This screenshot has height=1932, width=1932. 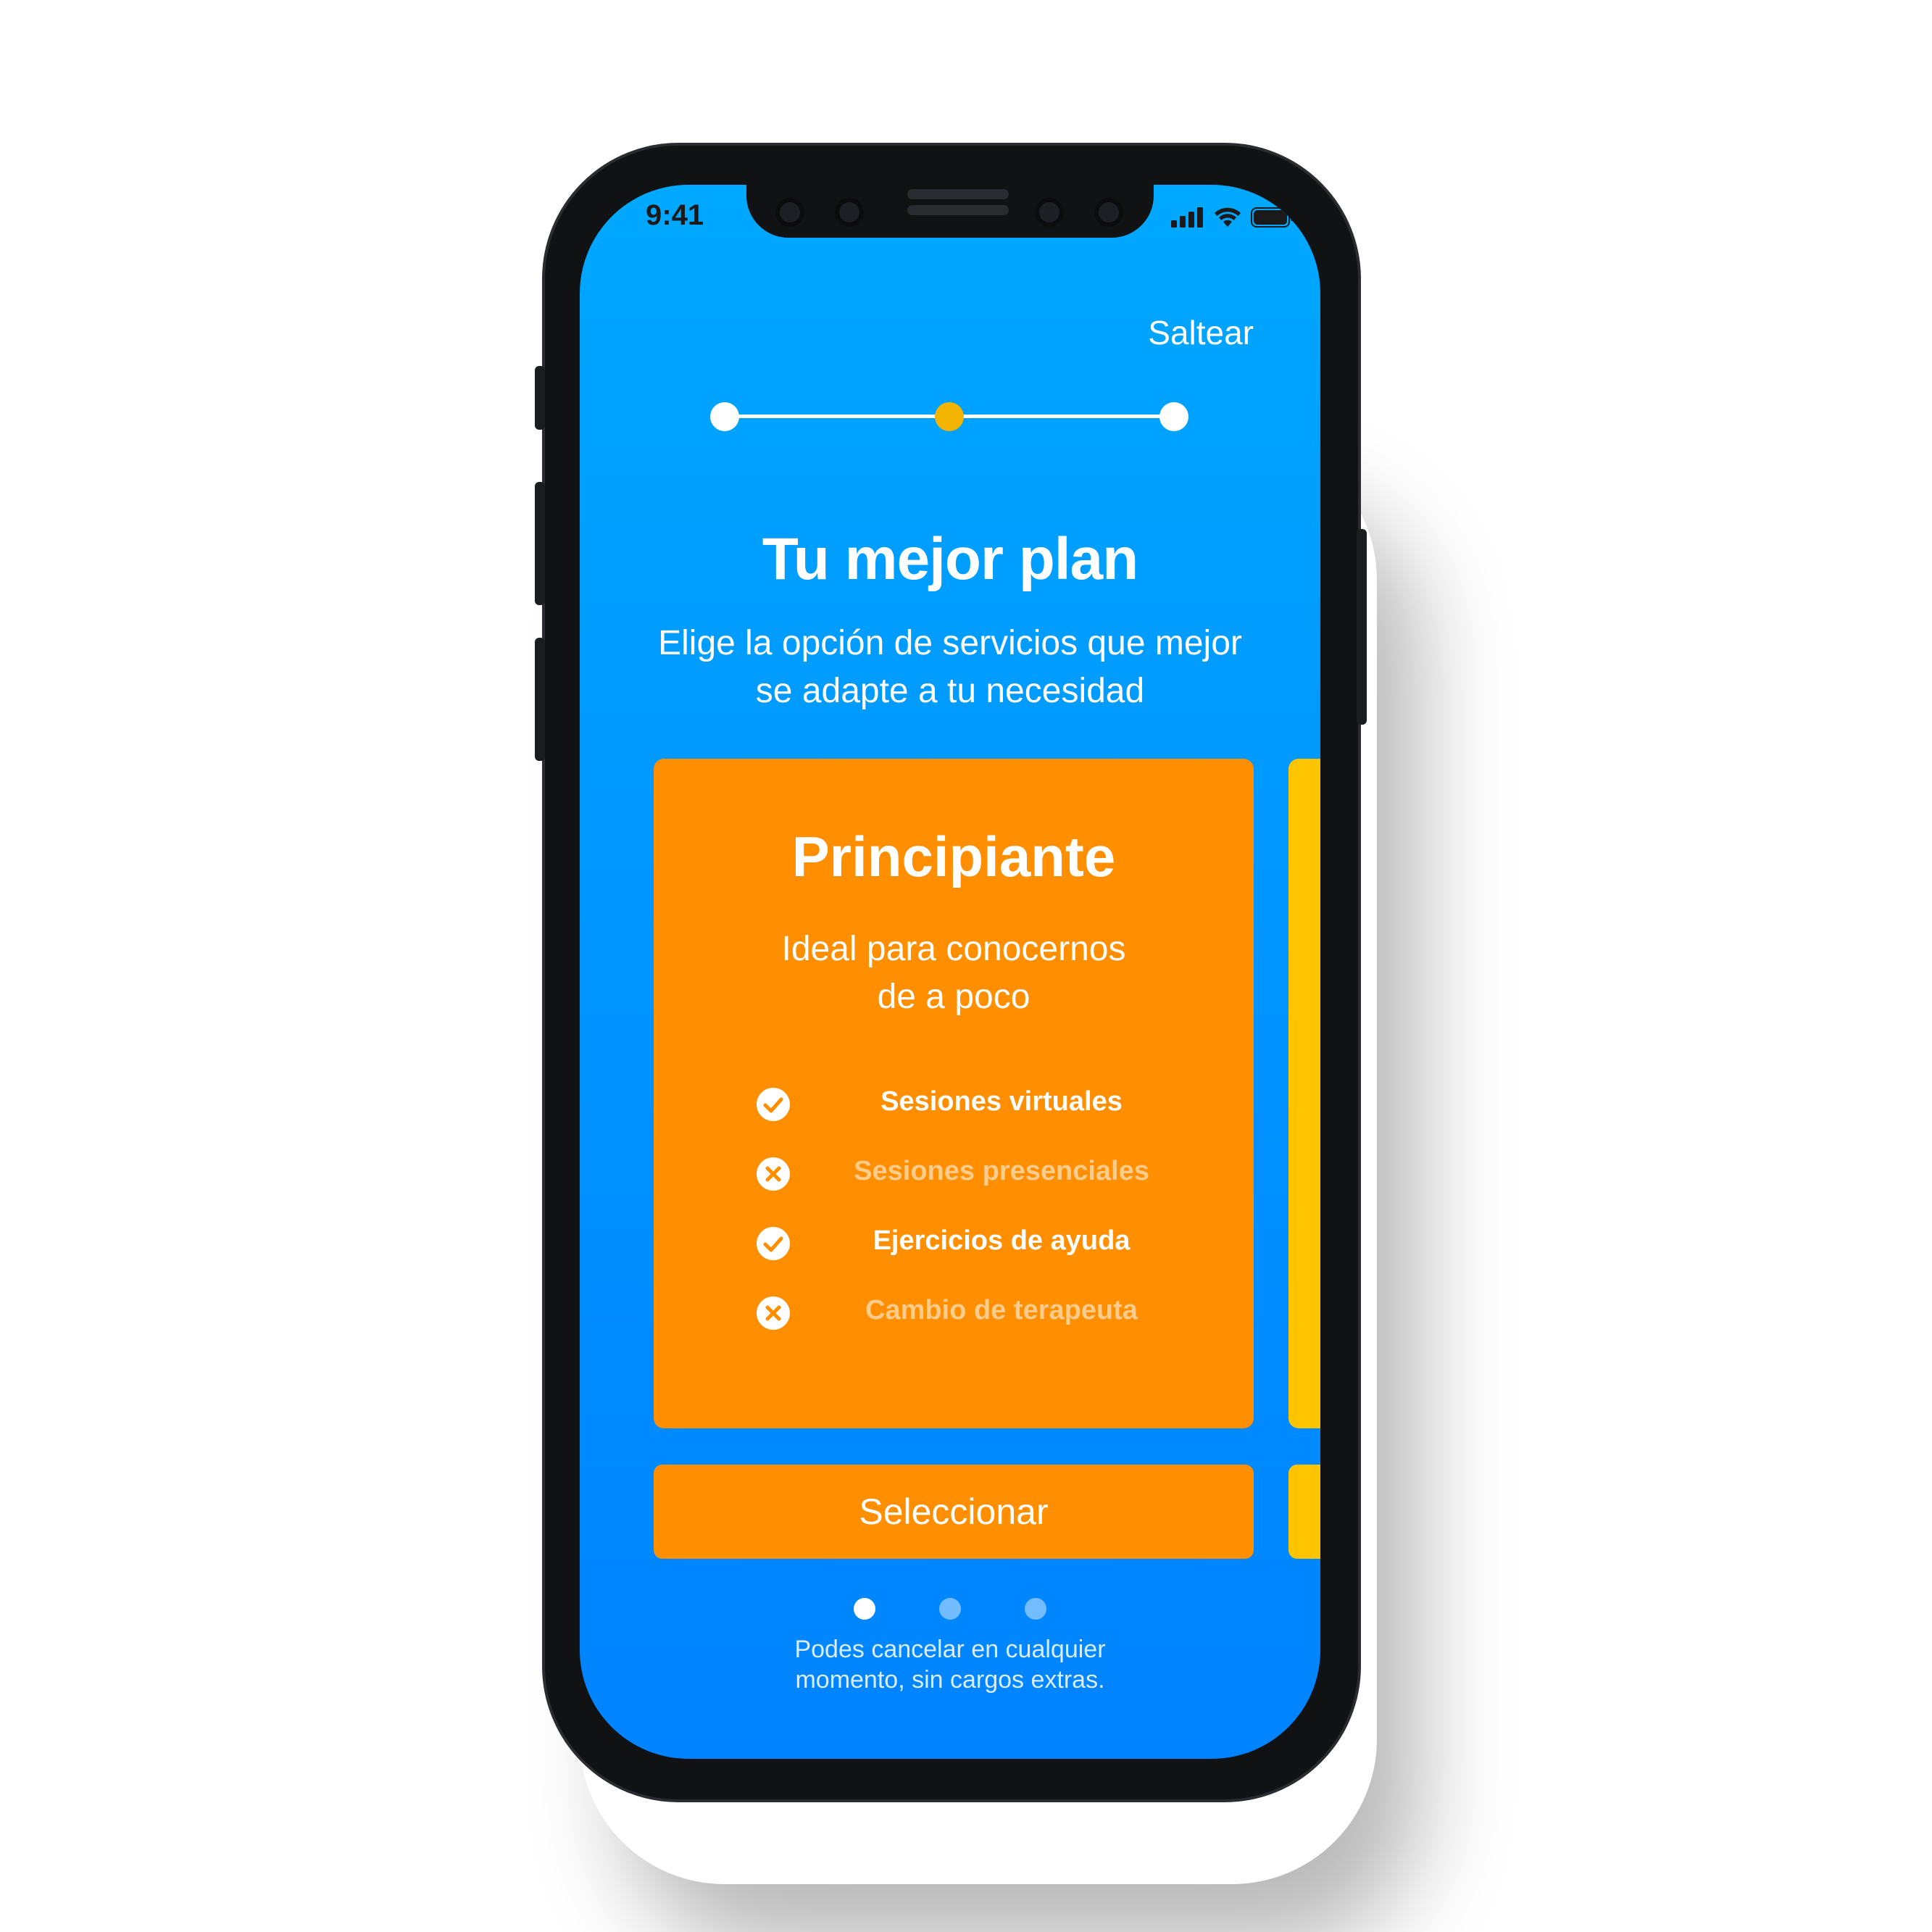 I want to click on notch, so click(x=950, y=211).